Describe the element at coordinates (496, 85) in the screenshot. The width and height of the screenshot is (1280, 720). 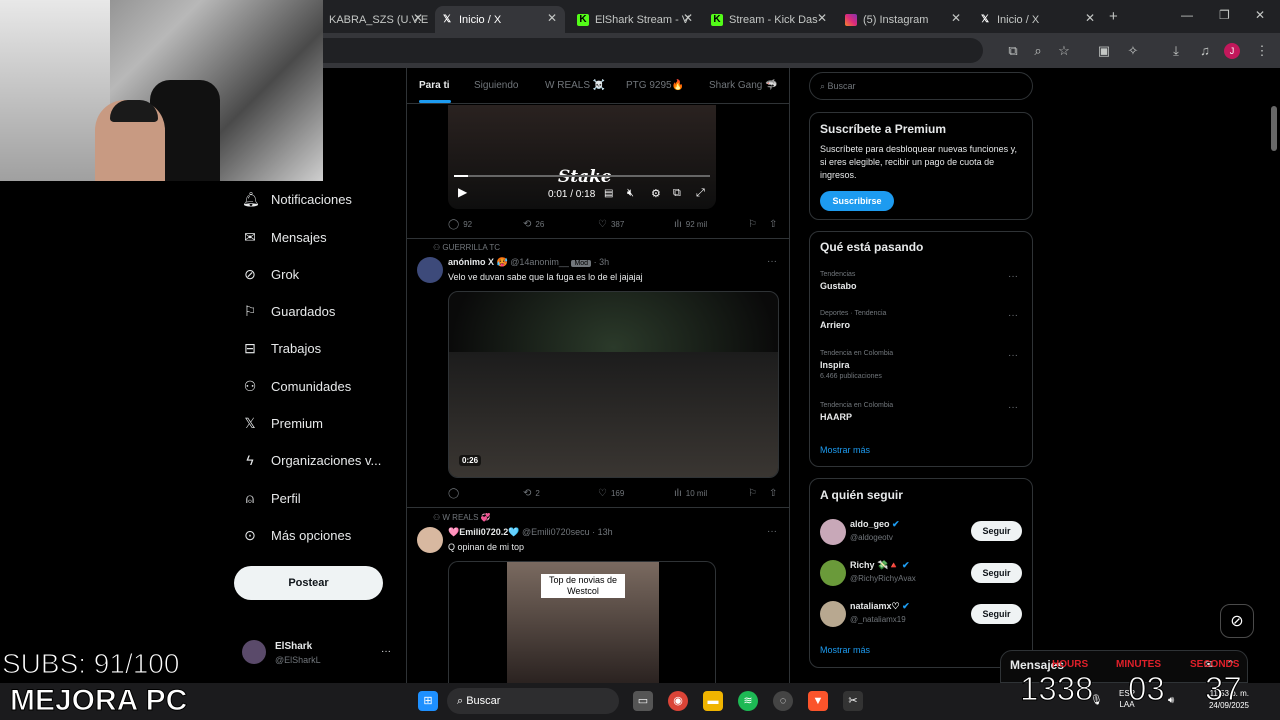
I see `tab-siguiendo: Siguiendo` at that location.